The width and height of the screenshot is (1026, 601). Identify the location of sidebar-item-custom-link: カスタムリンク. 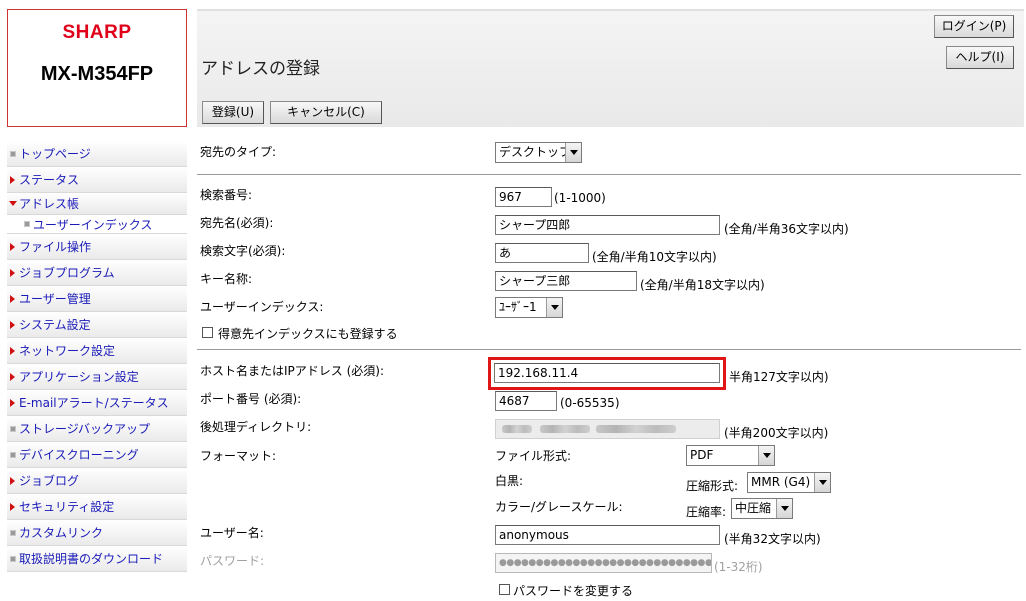
(97, 533).